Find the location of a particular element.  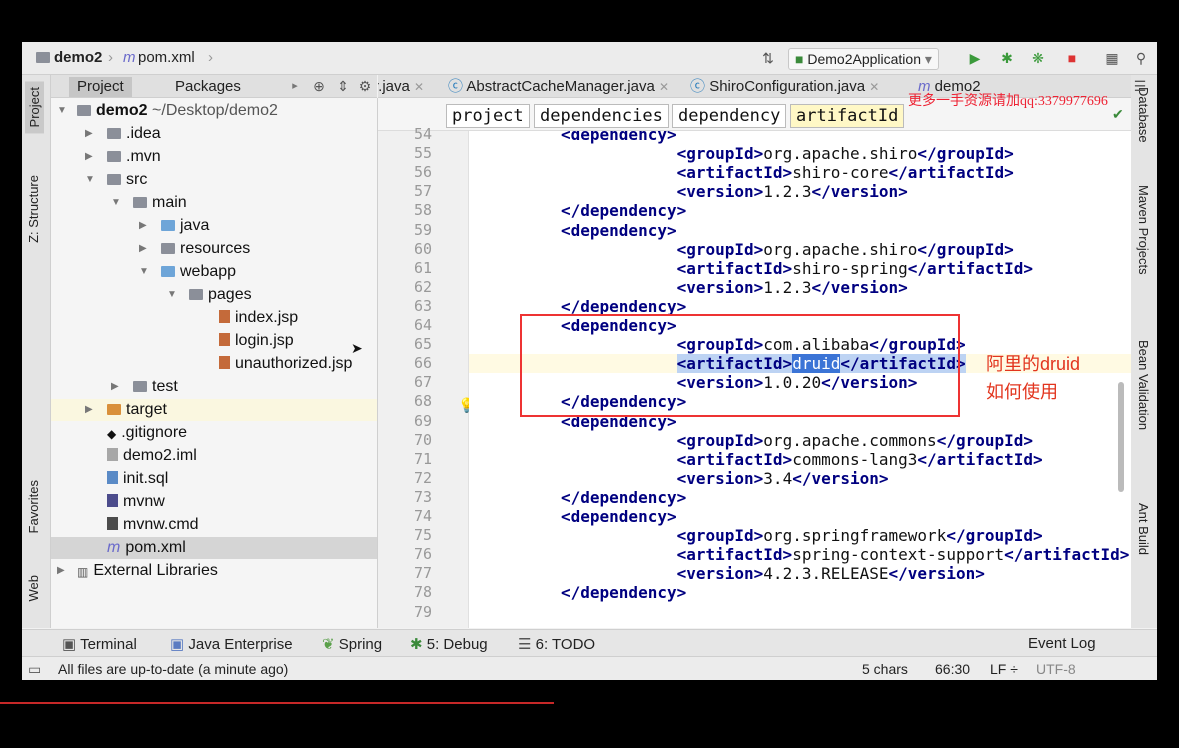

tree-row-unauthorized-jsp: unauthorized.jsp is located at coordinates (214, 364).